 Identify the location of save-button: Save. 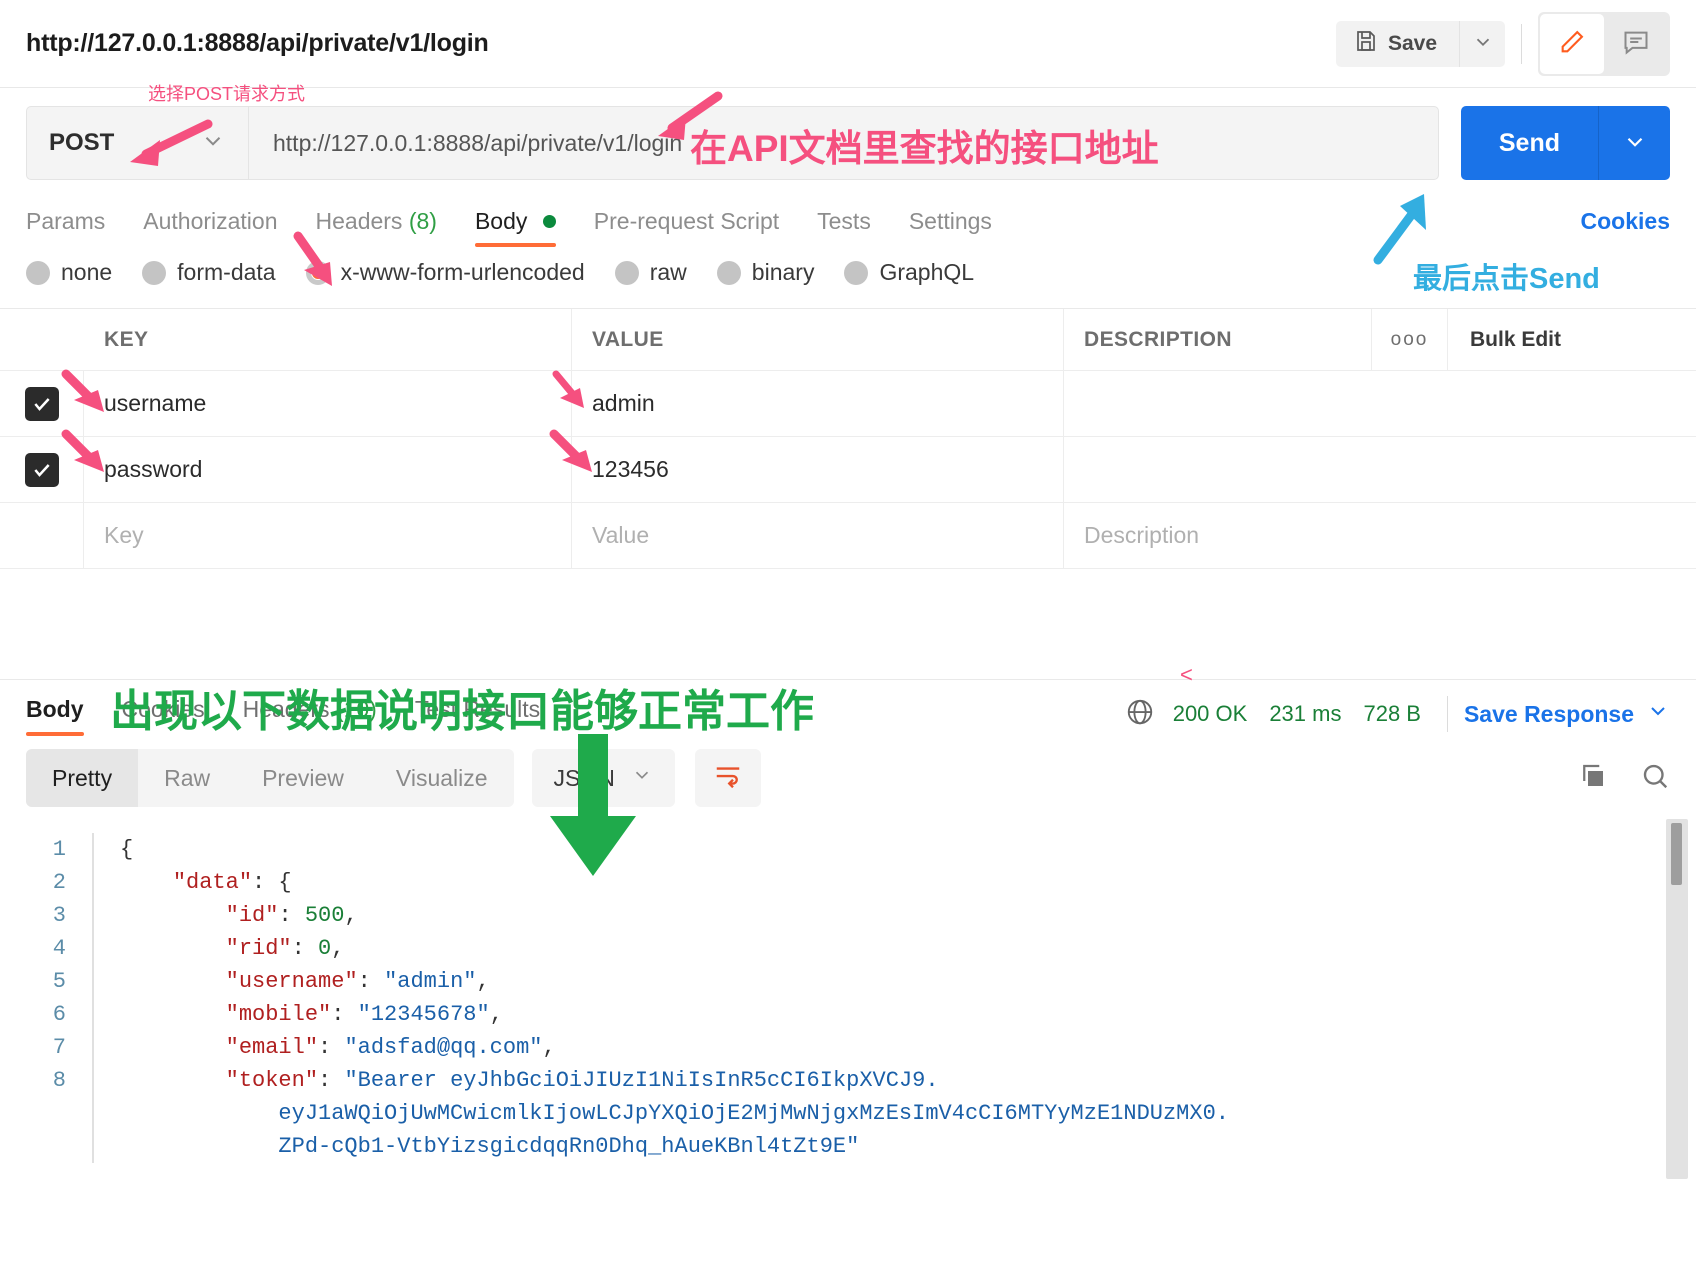
(1397, 43).